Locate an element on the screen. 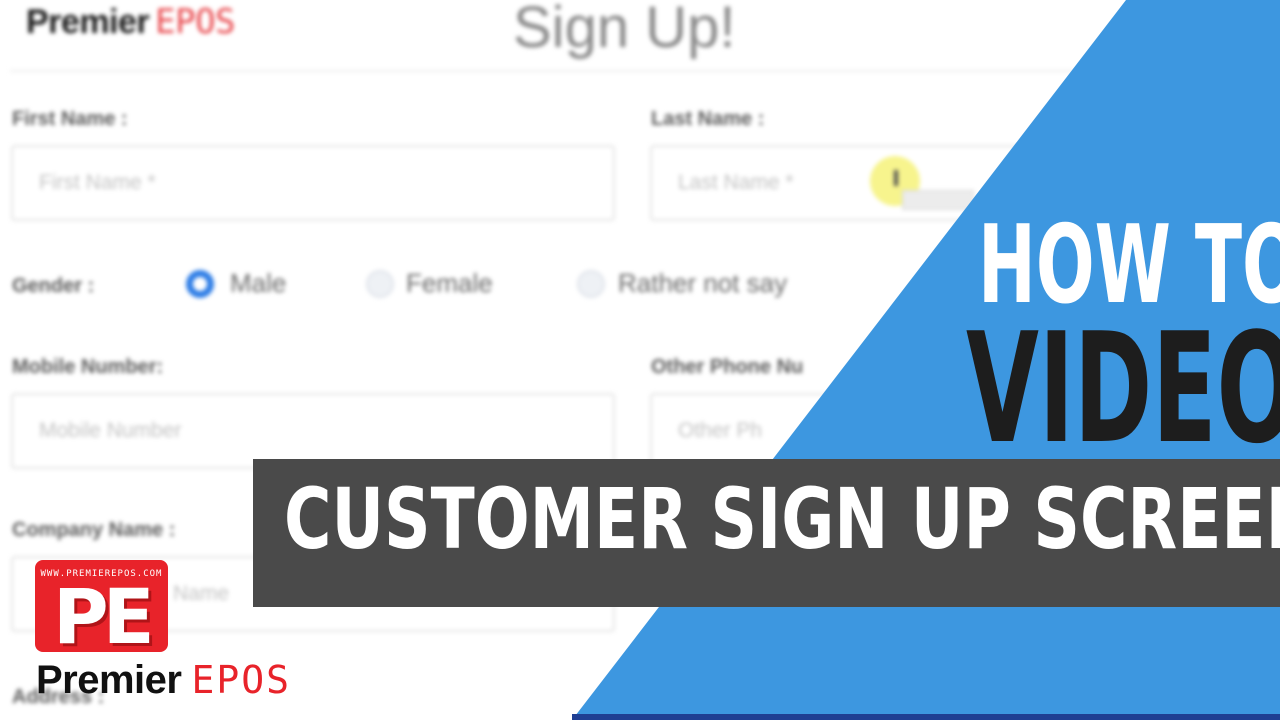 This screenshot has width=1280, height=720. premier-epos-logo-badge: WWW.PREMIEREPOS.COM PE is located at coordinates (101, 606).